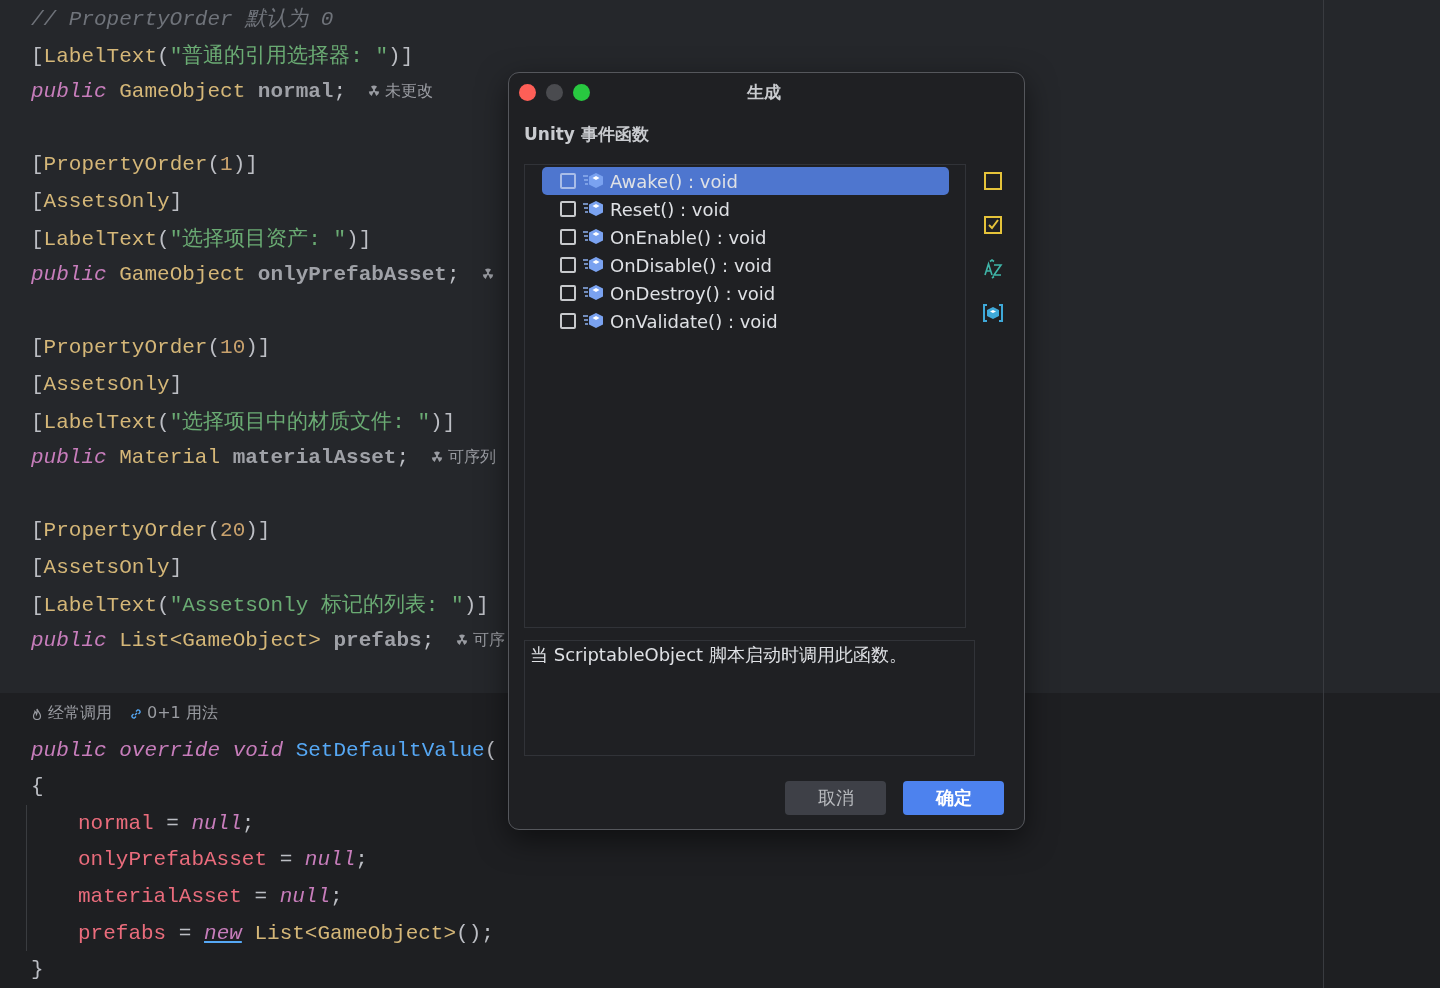  I want to click on code-line: public GameObject normal;, so click(189, 91).